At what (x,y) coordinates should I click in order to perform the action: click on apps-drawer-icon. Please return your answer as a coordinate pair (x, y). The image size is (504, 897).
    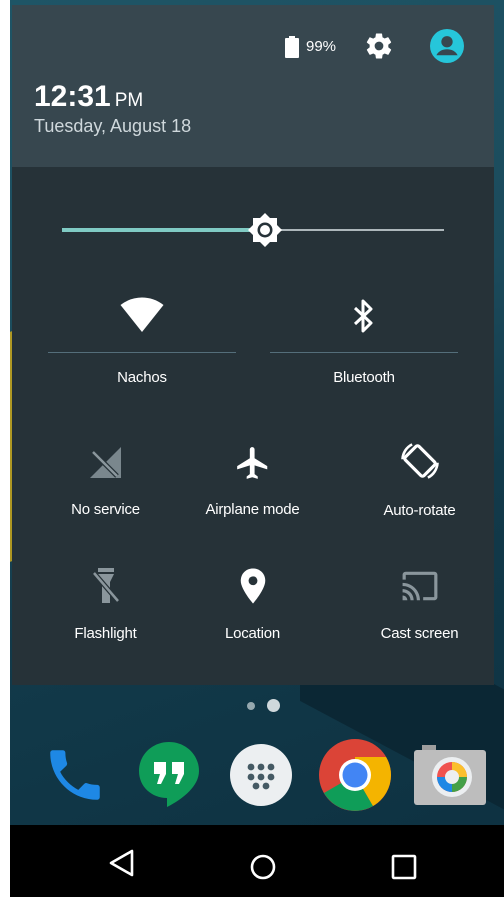
    Looking at the image, I should click on (261, 775).